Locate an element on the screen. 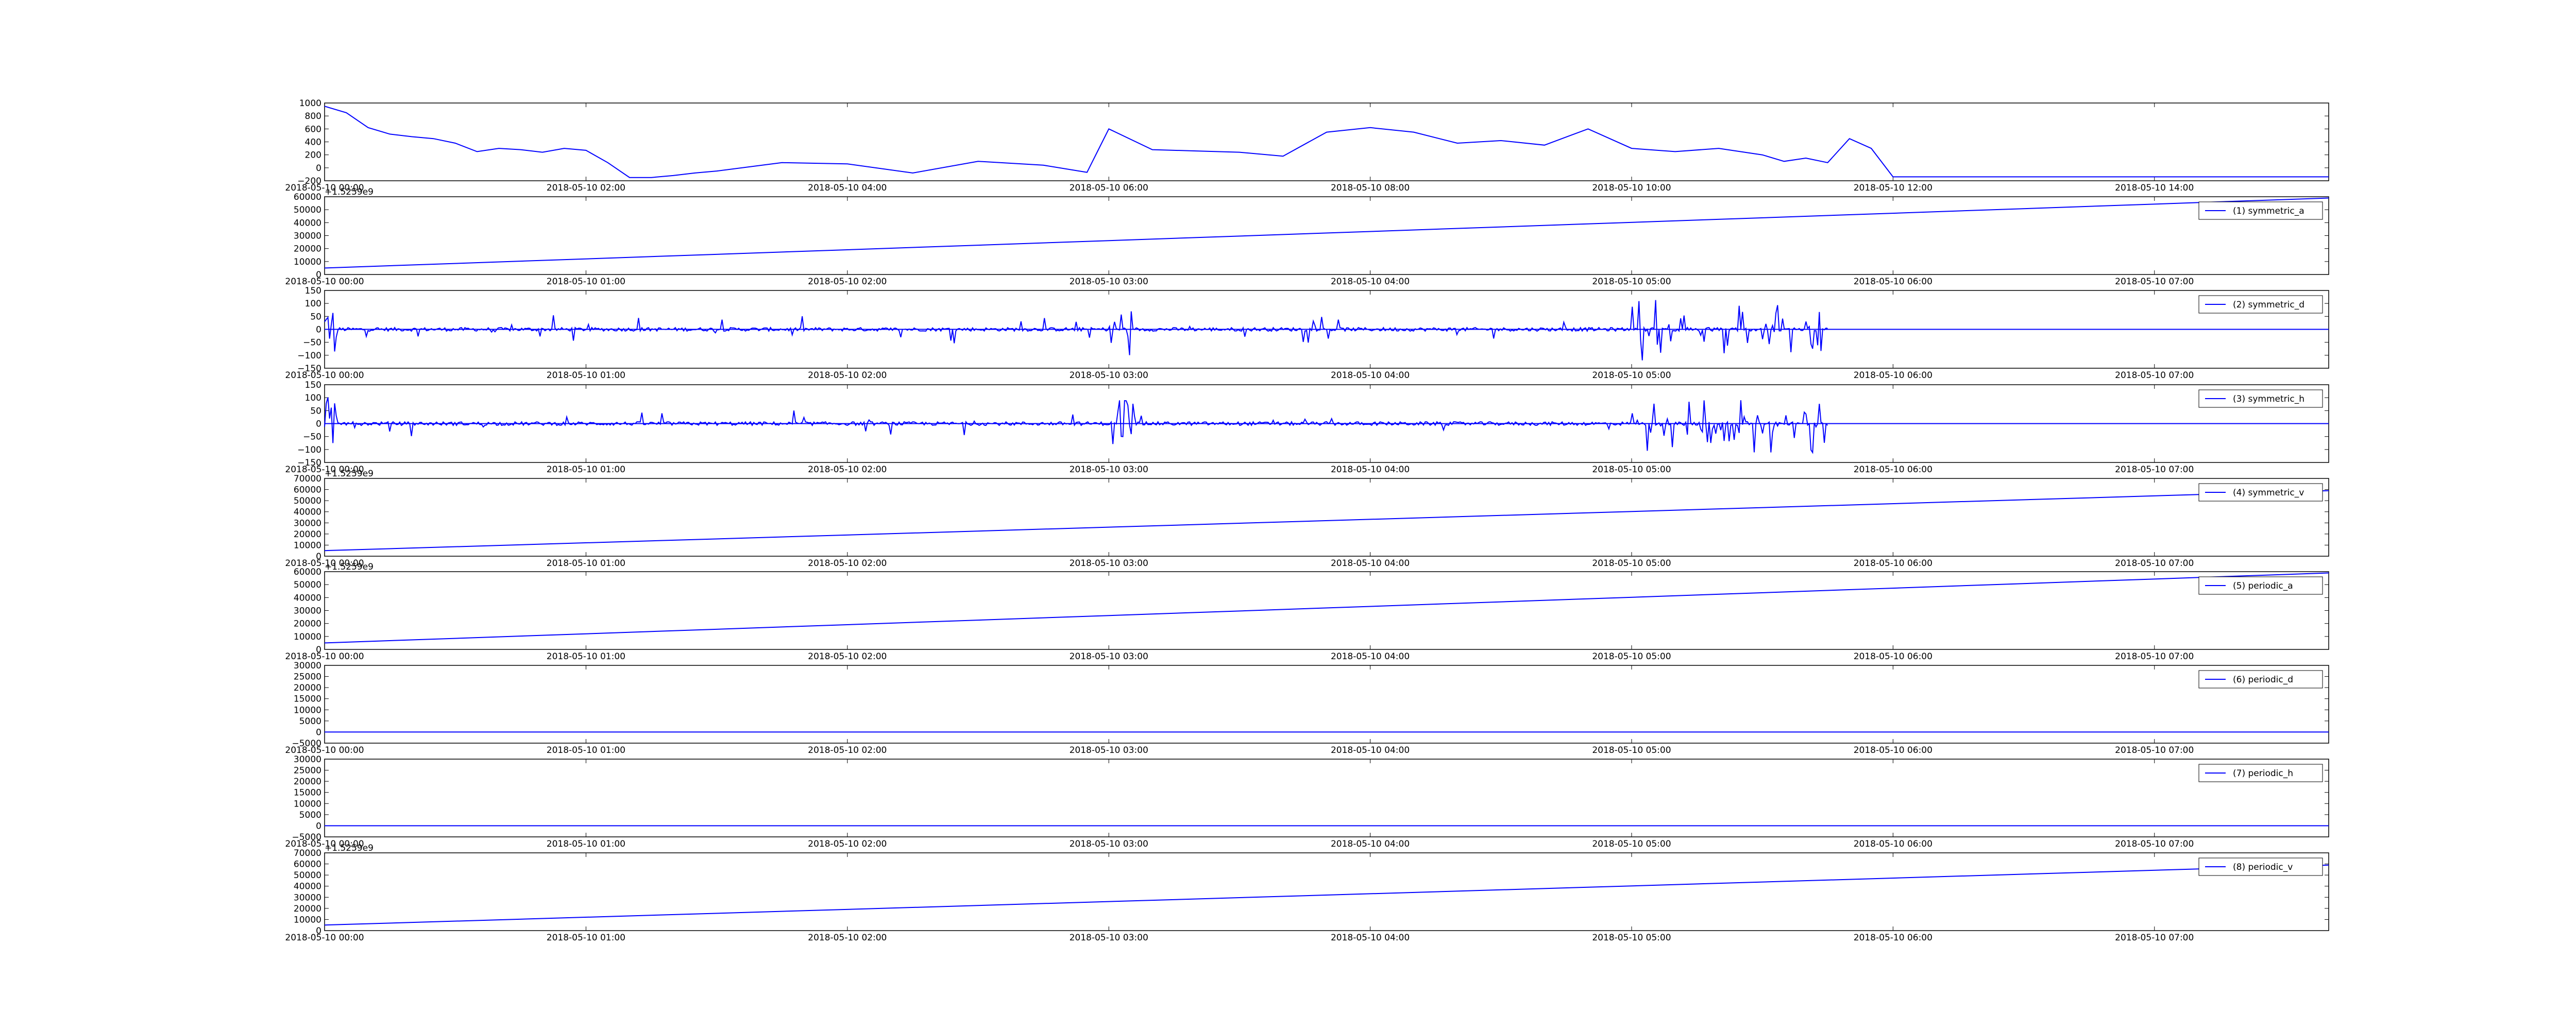 This screenshot has width=2576, height=1030. y-tick-label: 150 is located at coordinates (313, 291).